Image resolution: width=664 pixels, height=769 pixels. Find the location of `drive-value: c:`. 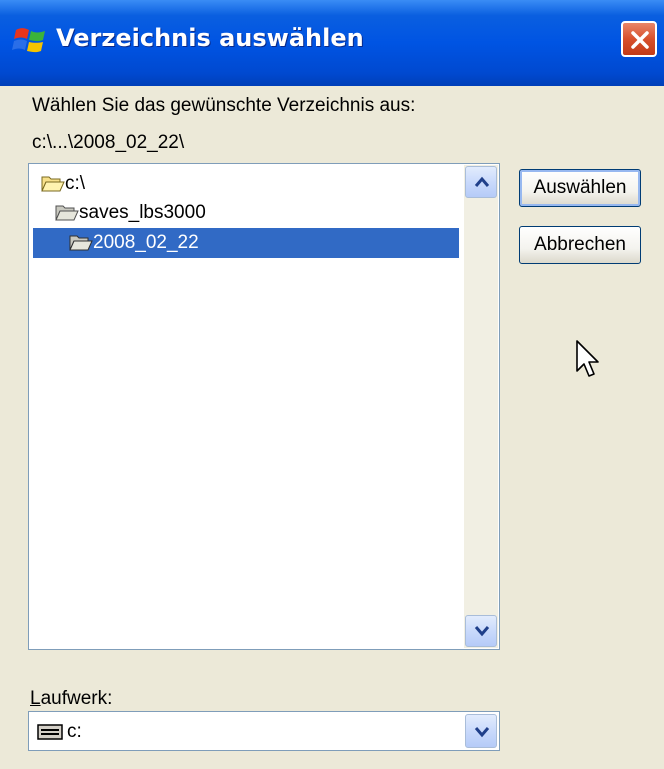

drive-value: c: is located at coordinates (74, 731).